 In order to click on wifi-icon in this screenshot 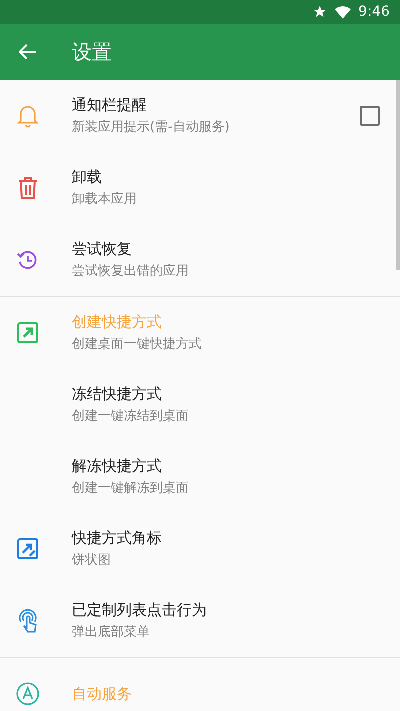, I will do `click(342, 12)`.